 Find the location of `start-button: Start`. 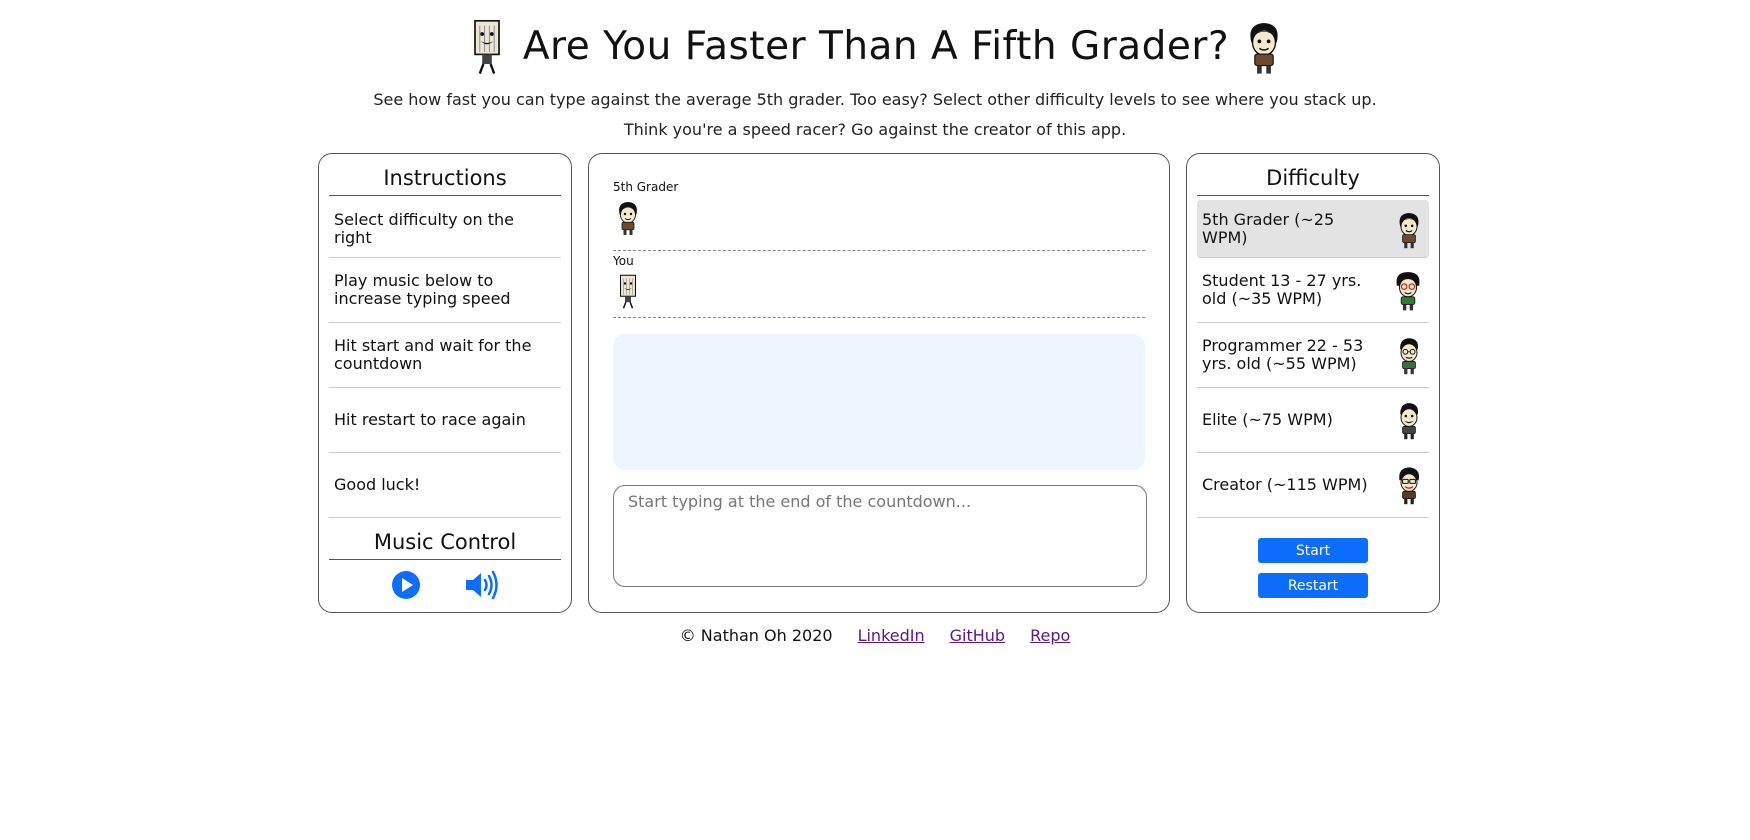

start-button: Start is located at coordinates (1313, 550).